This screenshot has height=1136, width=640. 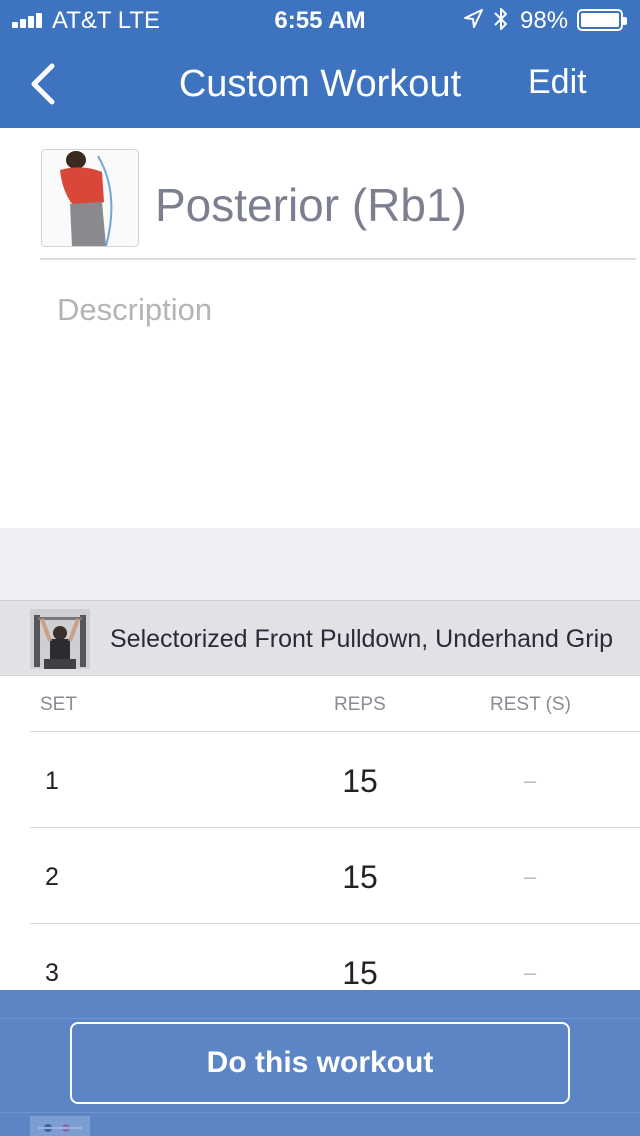 I want to click on set-number: 2, so click(x=52, y=877).